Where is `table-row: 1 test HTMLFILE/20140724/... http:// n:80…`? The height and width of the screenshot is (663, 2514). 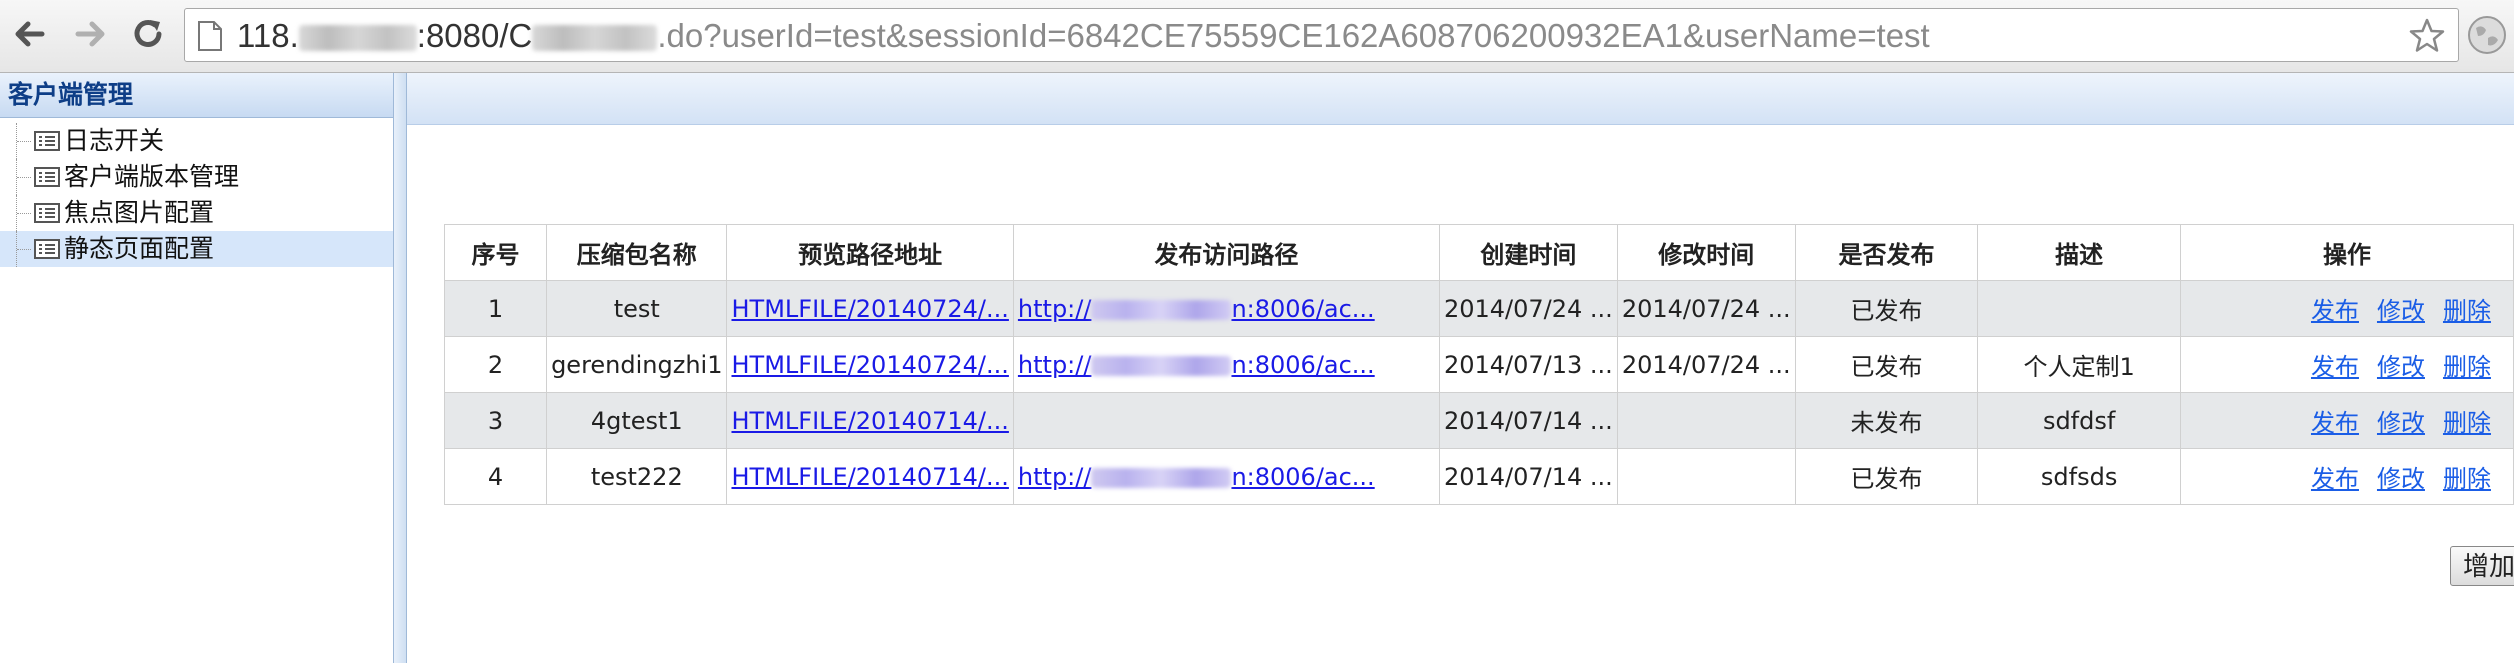
table-row: 1 test HTMLFILE/20140724/... http:// n:80… is located at coordinates (1478, 308).